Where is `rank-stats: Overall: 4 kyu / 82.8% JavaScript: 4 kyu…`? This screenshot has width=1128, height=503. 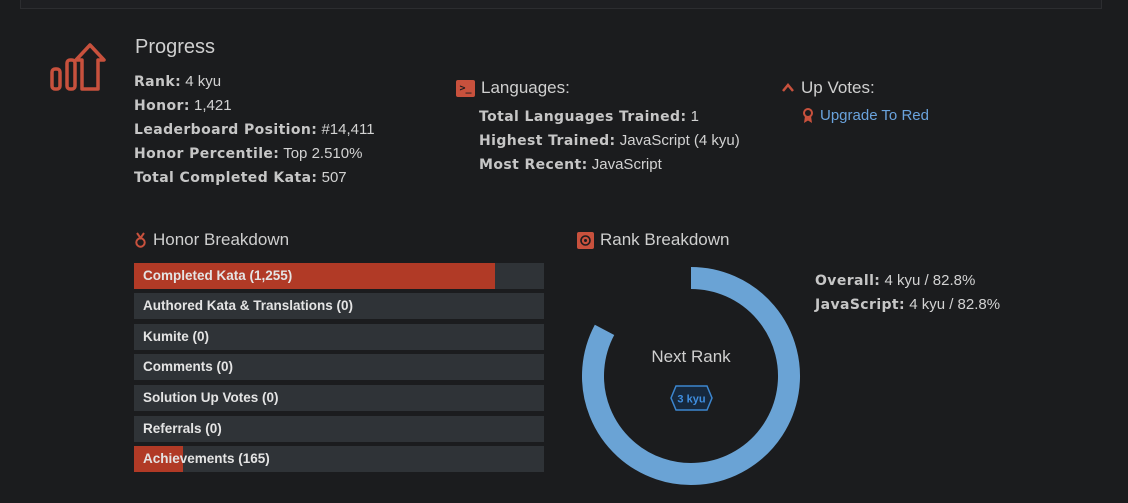
rank-stats: Overall: 4 kyu / 82.8% JavaScript: 4 kyu… is located at coordinates (907, 293).